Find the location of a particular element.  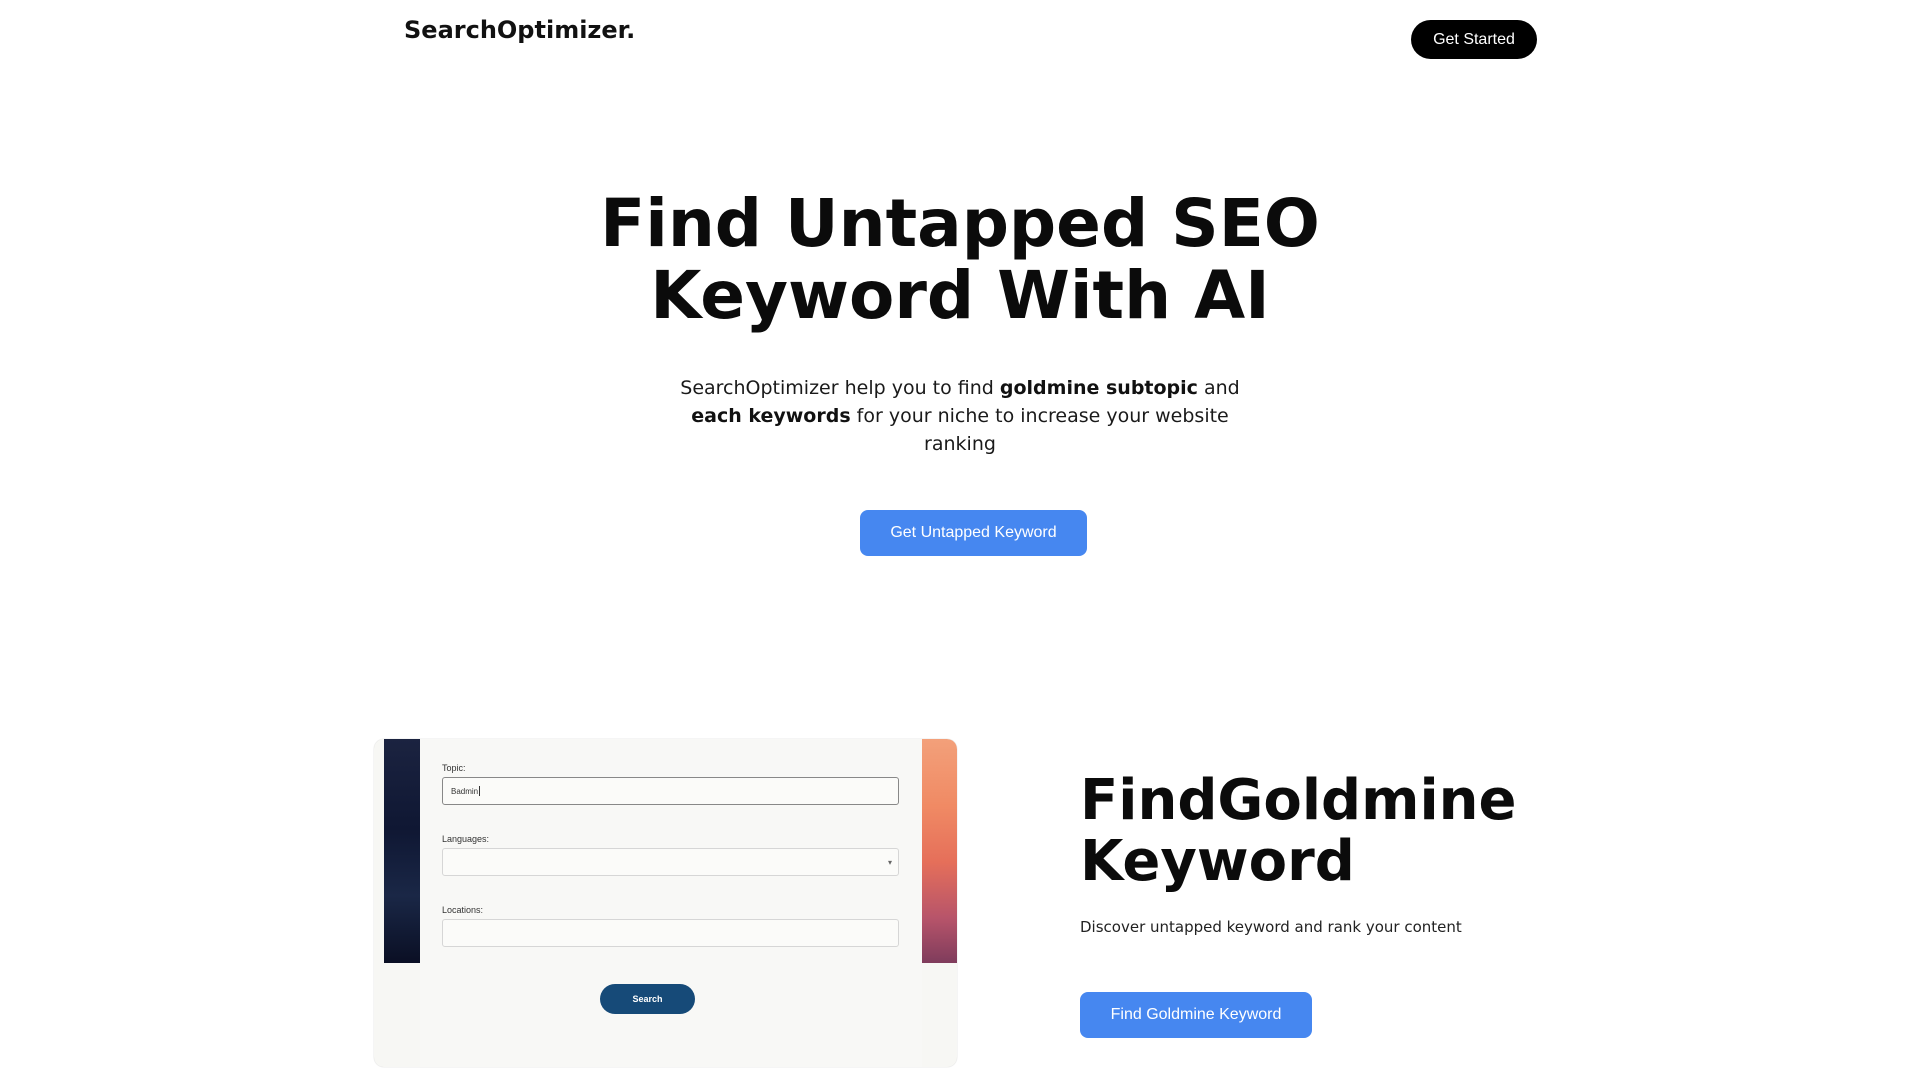

languages-label: Languages: is located at coordinates (466, 839).